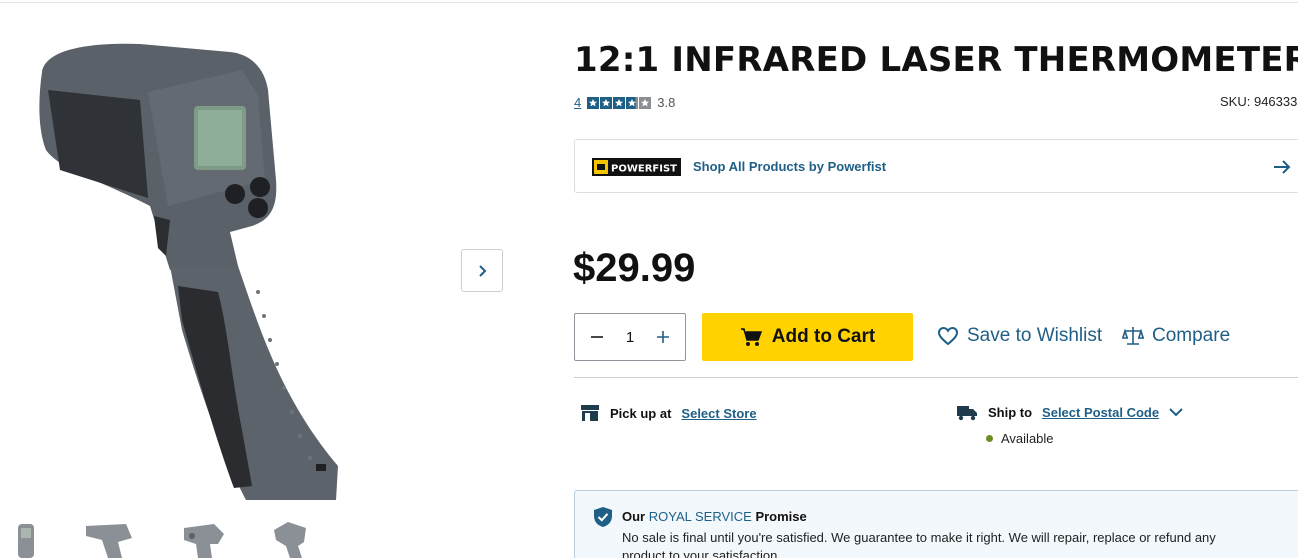 This screenshot has width=1298, height=558. Describe the element at coordinates (634, 268) in the screenshot. I see `product-price: $29.99` at that location.